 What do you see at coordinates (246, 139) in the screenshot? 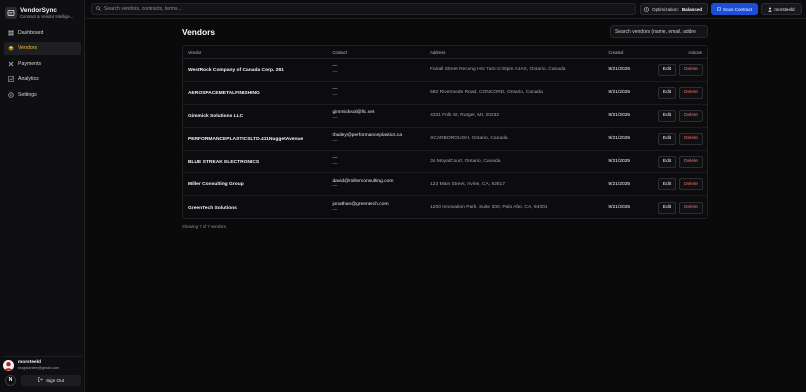
I see `vendor-name: PERFORMANCEPLASTICSLTD.411NuggetAvenue` at bounding box center [246, 139].